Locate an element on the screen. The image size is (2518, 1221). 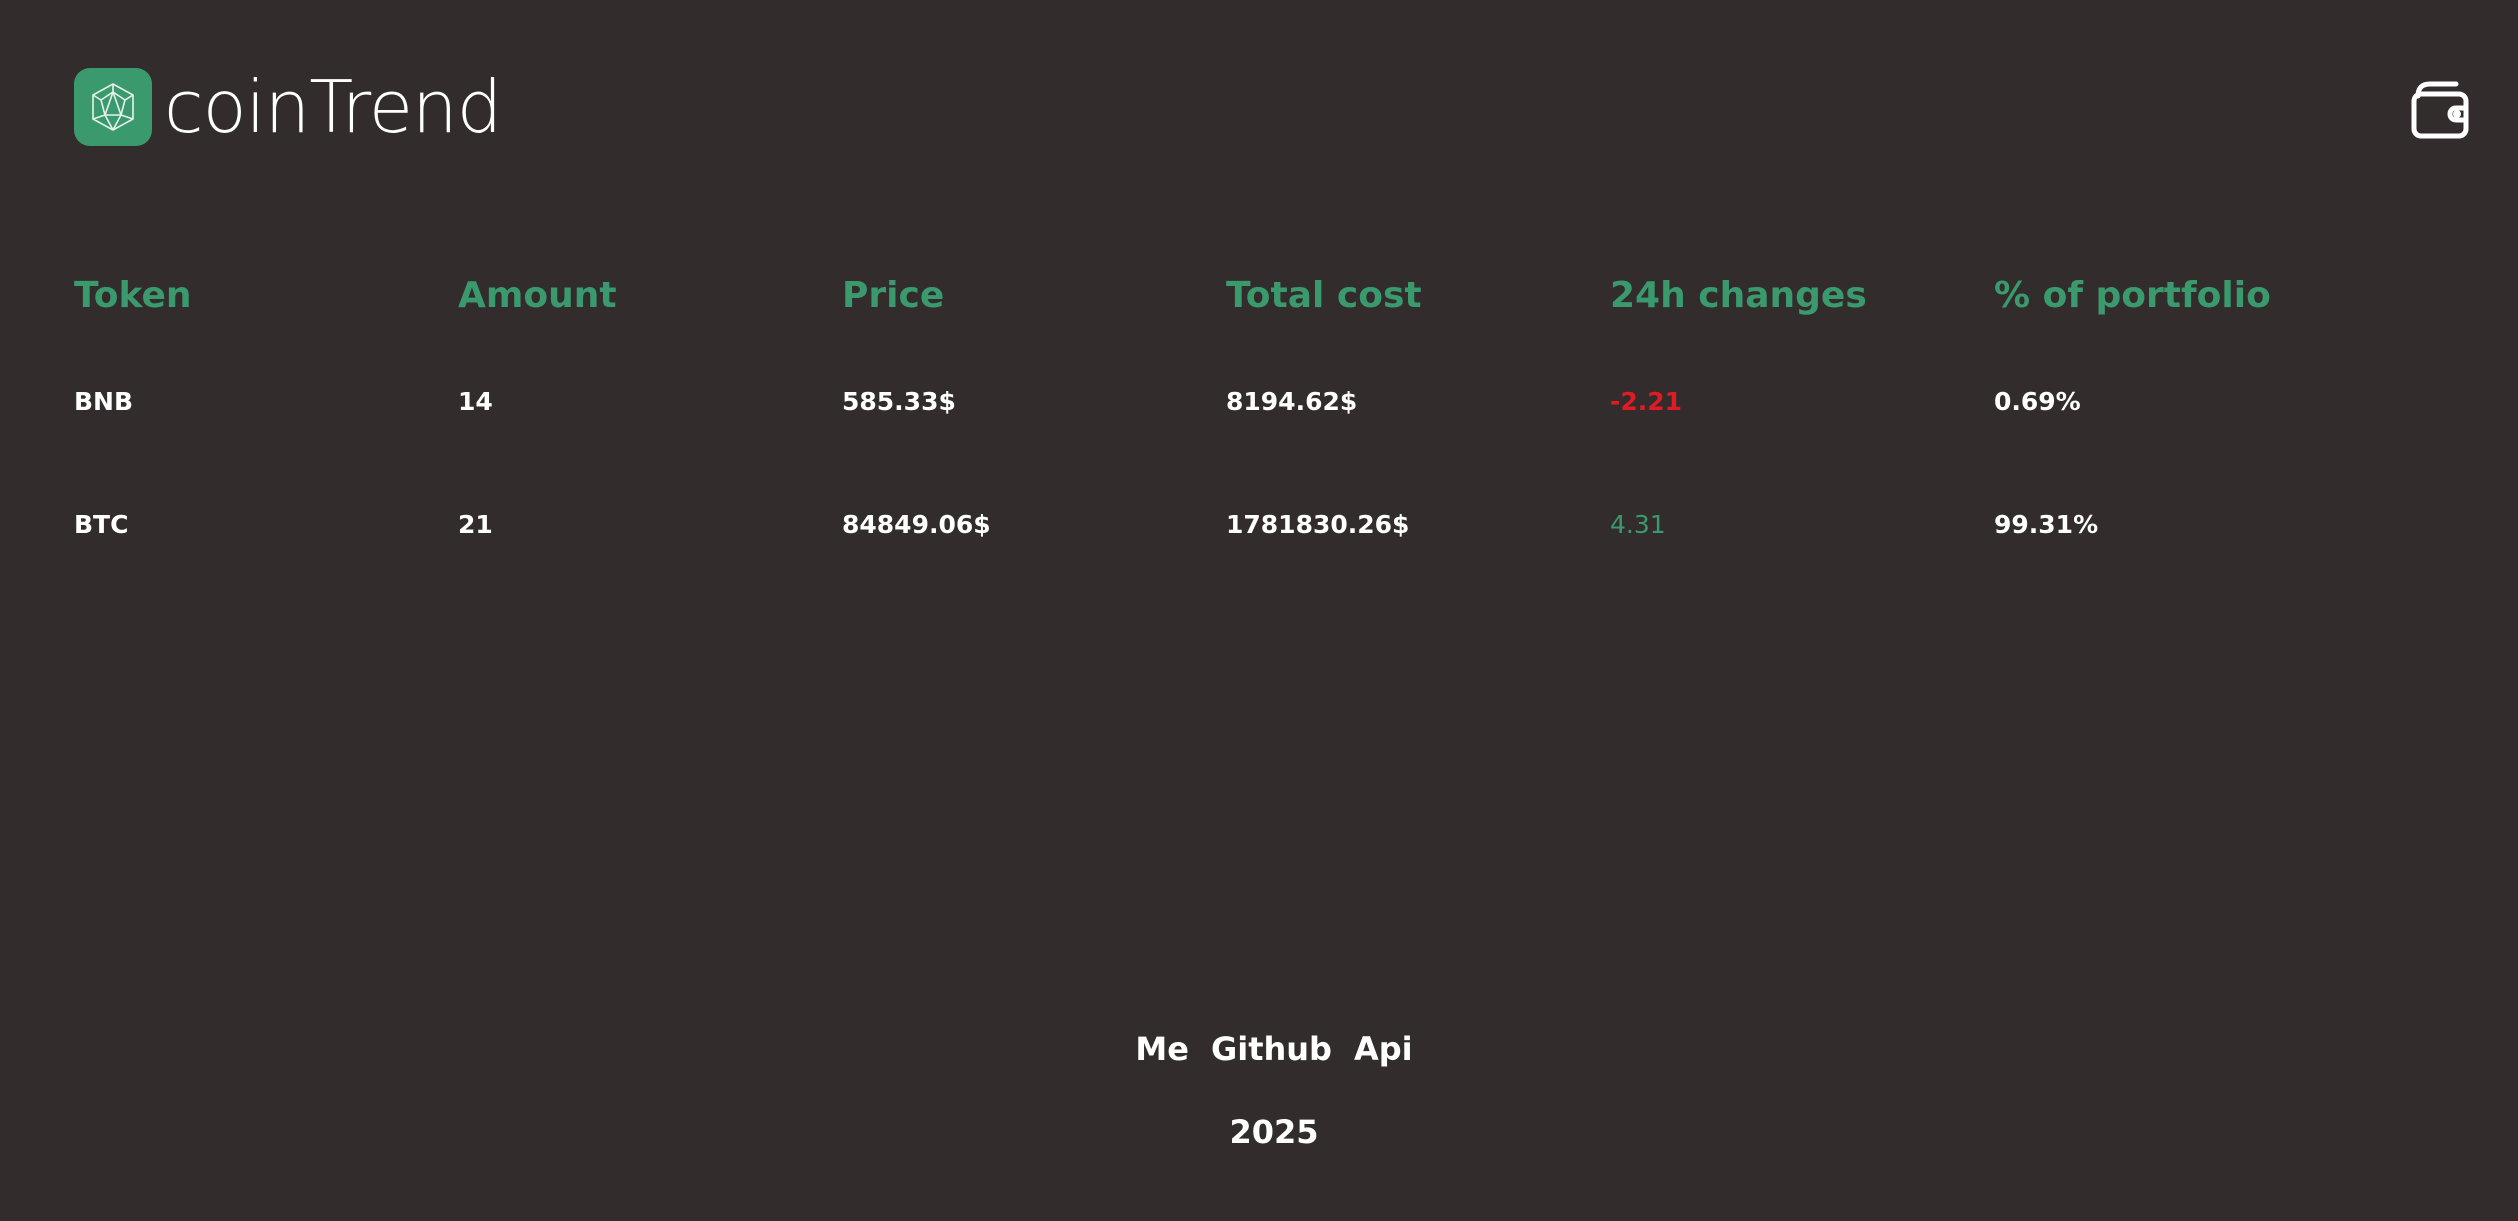
change-24h-cell: -2.21 is located at coordinates (1646, 401).